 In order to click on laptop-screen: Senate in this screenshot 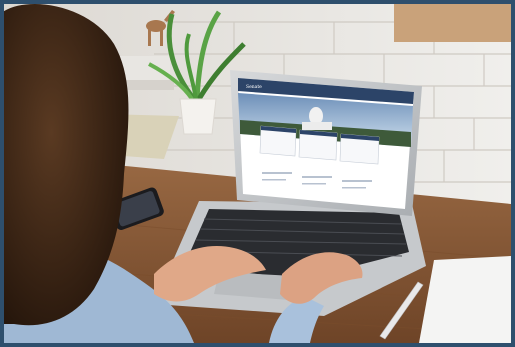, I will do `click(326, 143)`.